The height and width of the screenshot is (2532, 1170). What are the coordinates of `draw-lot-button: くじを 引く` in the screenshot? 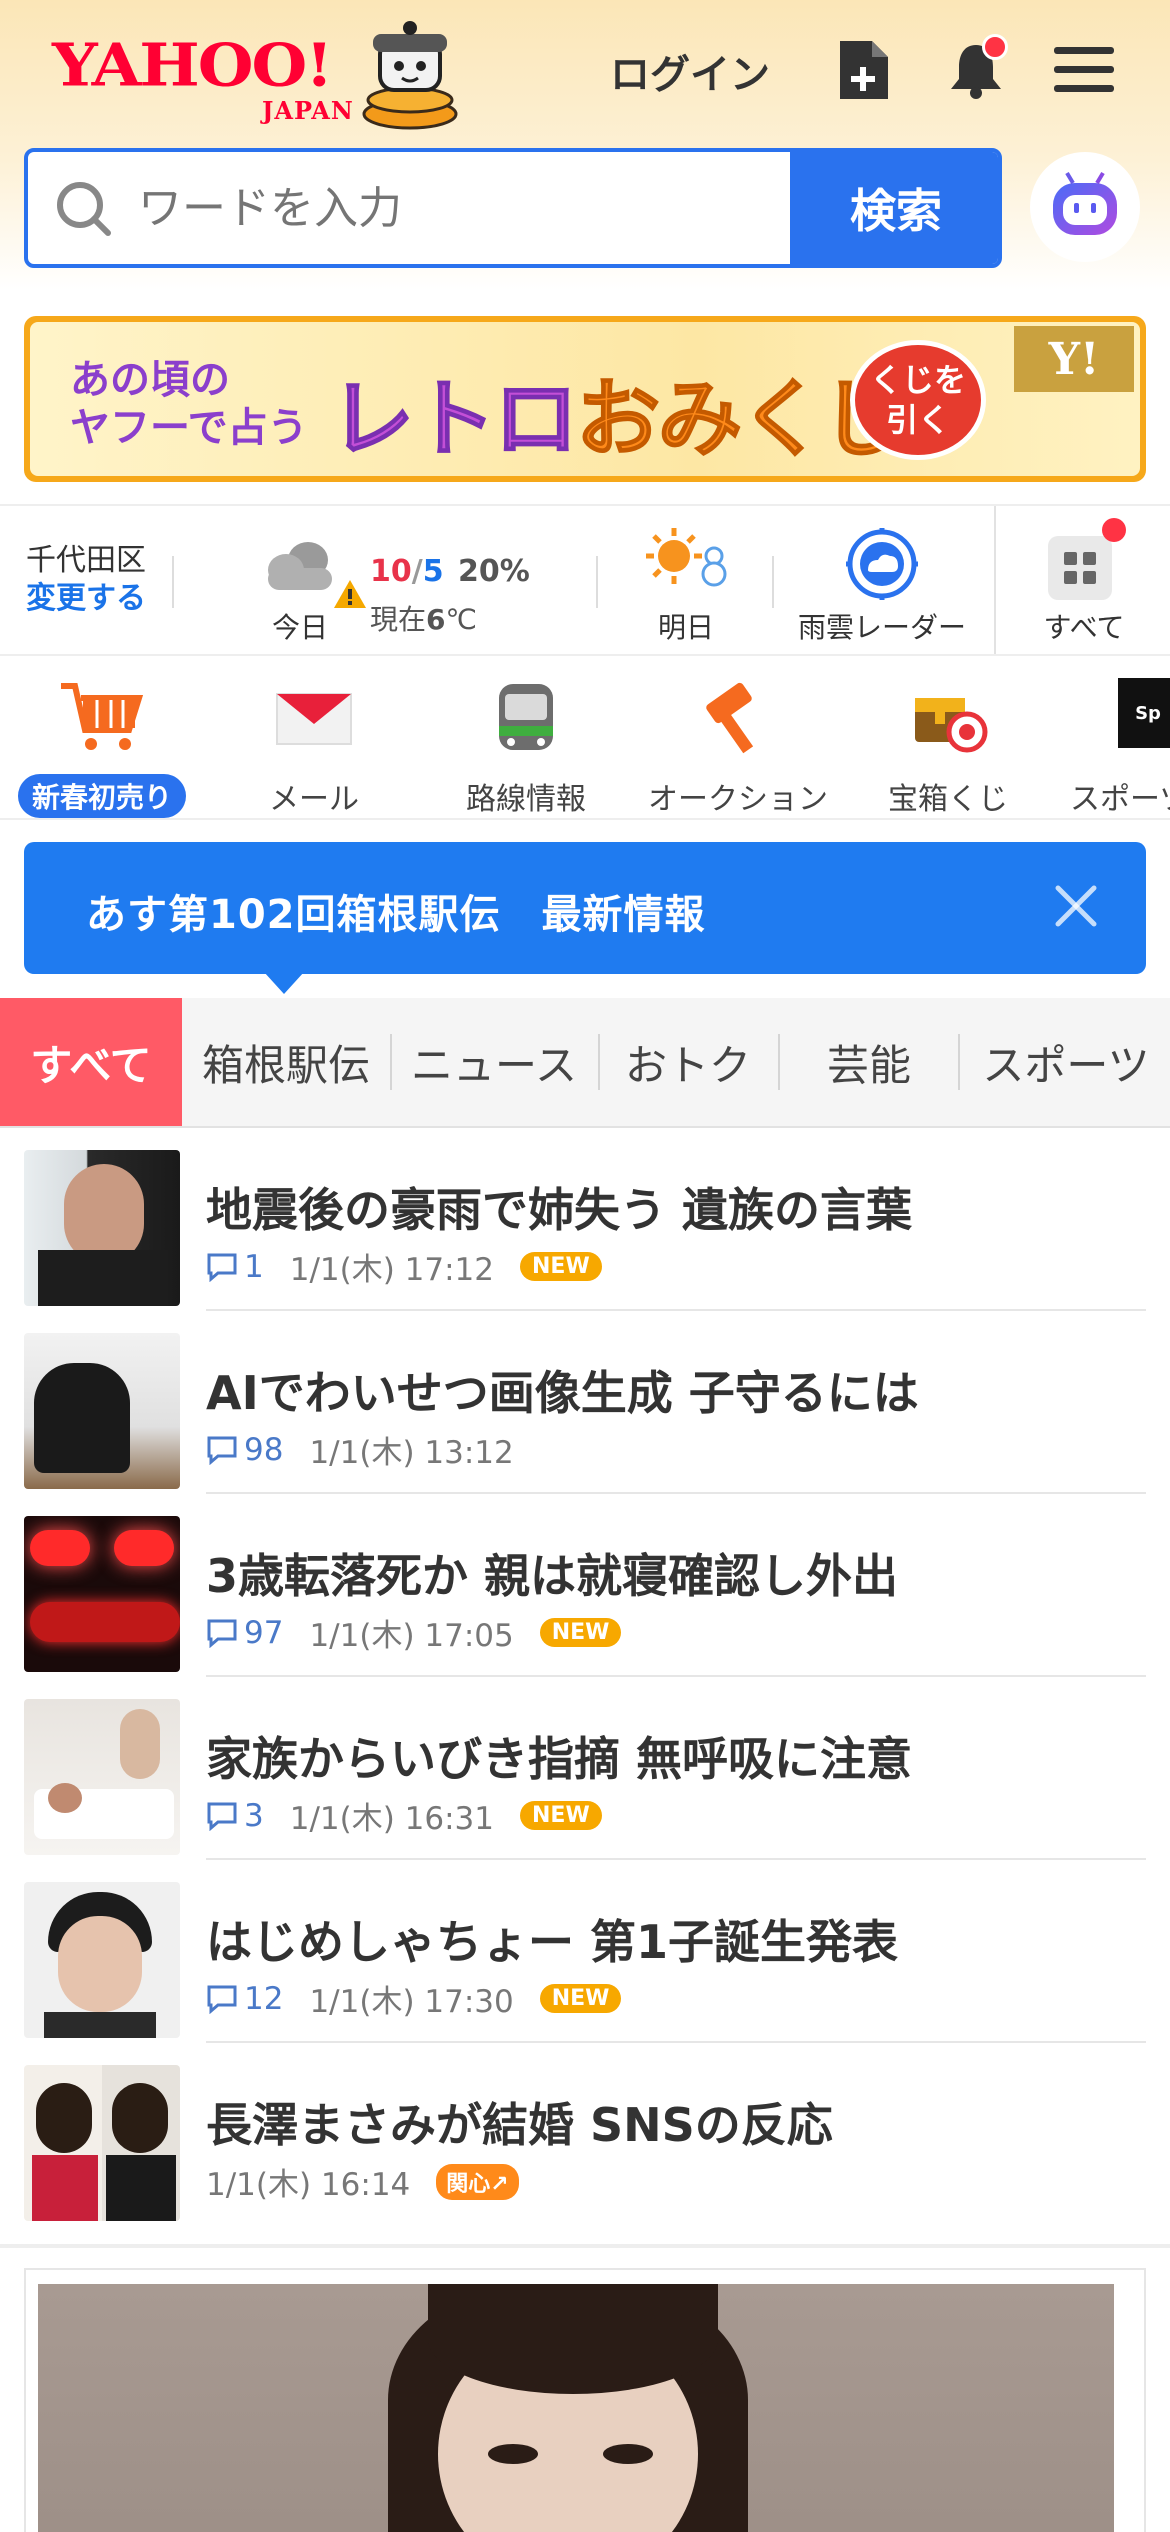 It's located at (918, 400).